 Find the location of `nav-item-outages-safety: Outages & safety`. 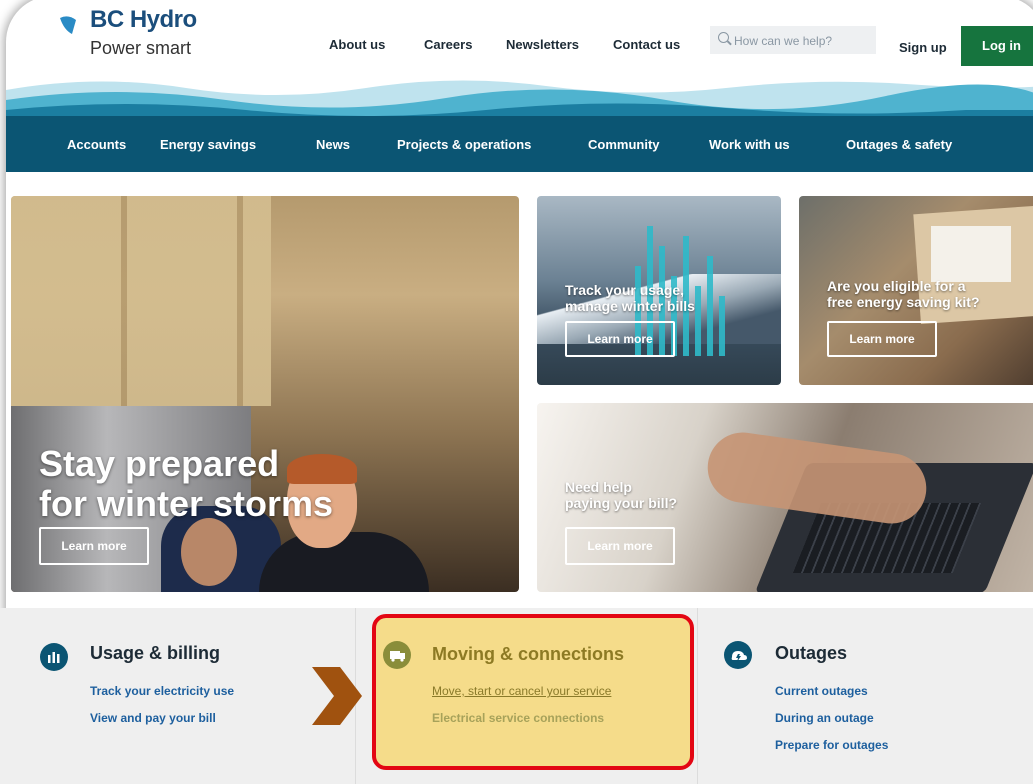

nav-item-outages-safety: Outages & safety is located at coordinates (899, 144).